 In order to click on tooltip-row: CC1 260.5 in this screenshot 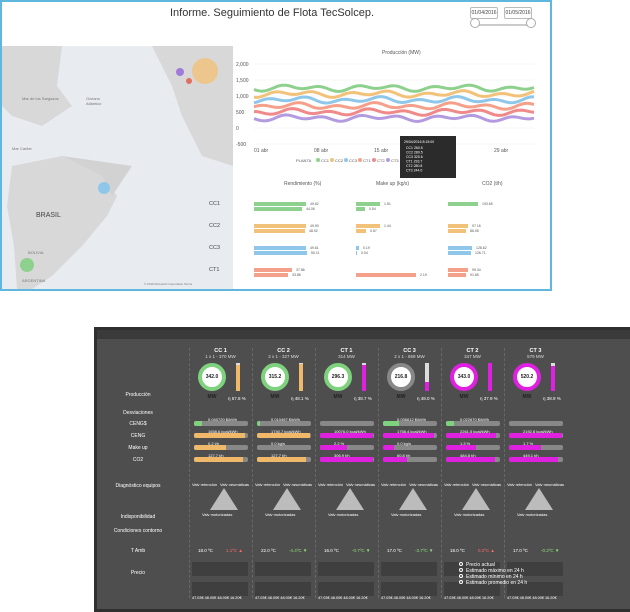, I will do `click(414, 148)`.